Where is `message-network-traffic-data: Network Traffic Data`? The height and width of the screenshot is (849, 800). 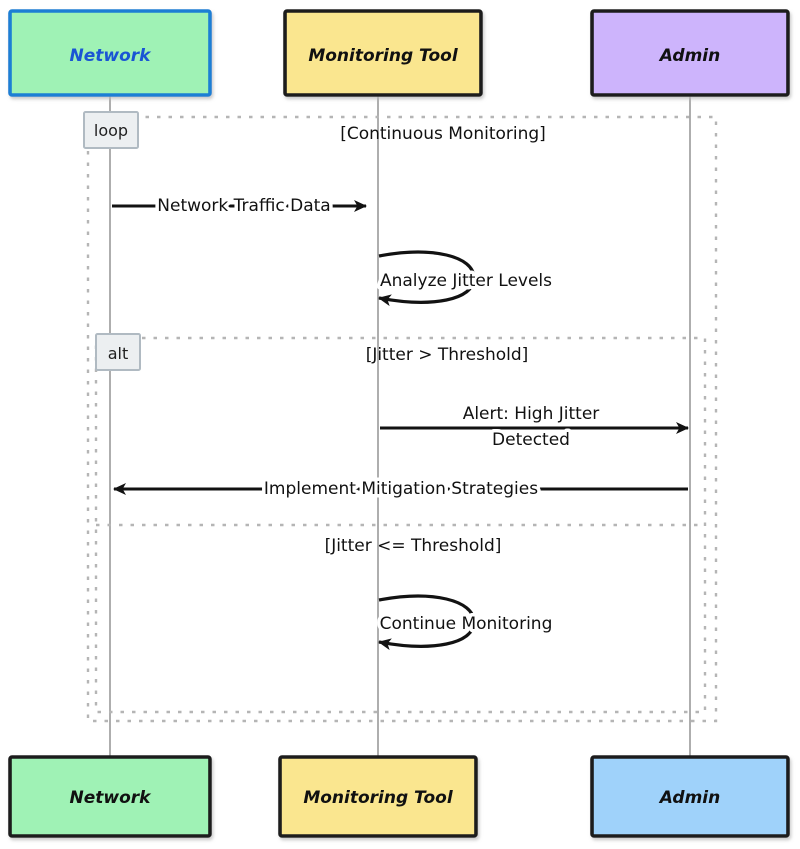
message-network-traffic-data: Network Traffic Data is located at coordinates (239, 206).